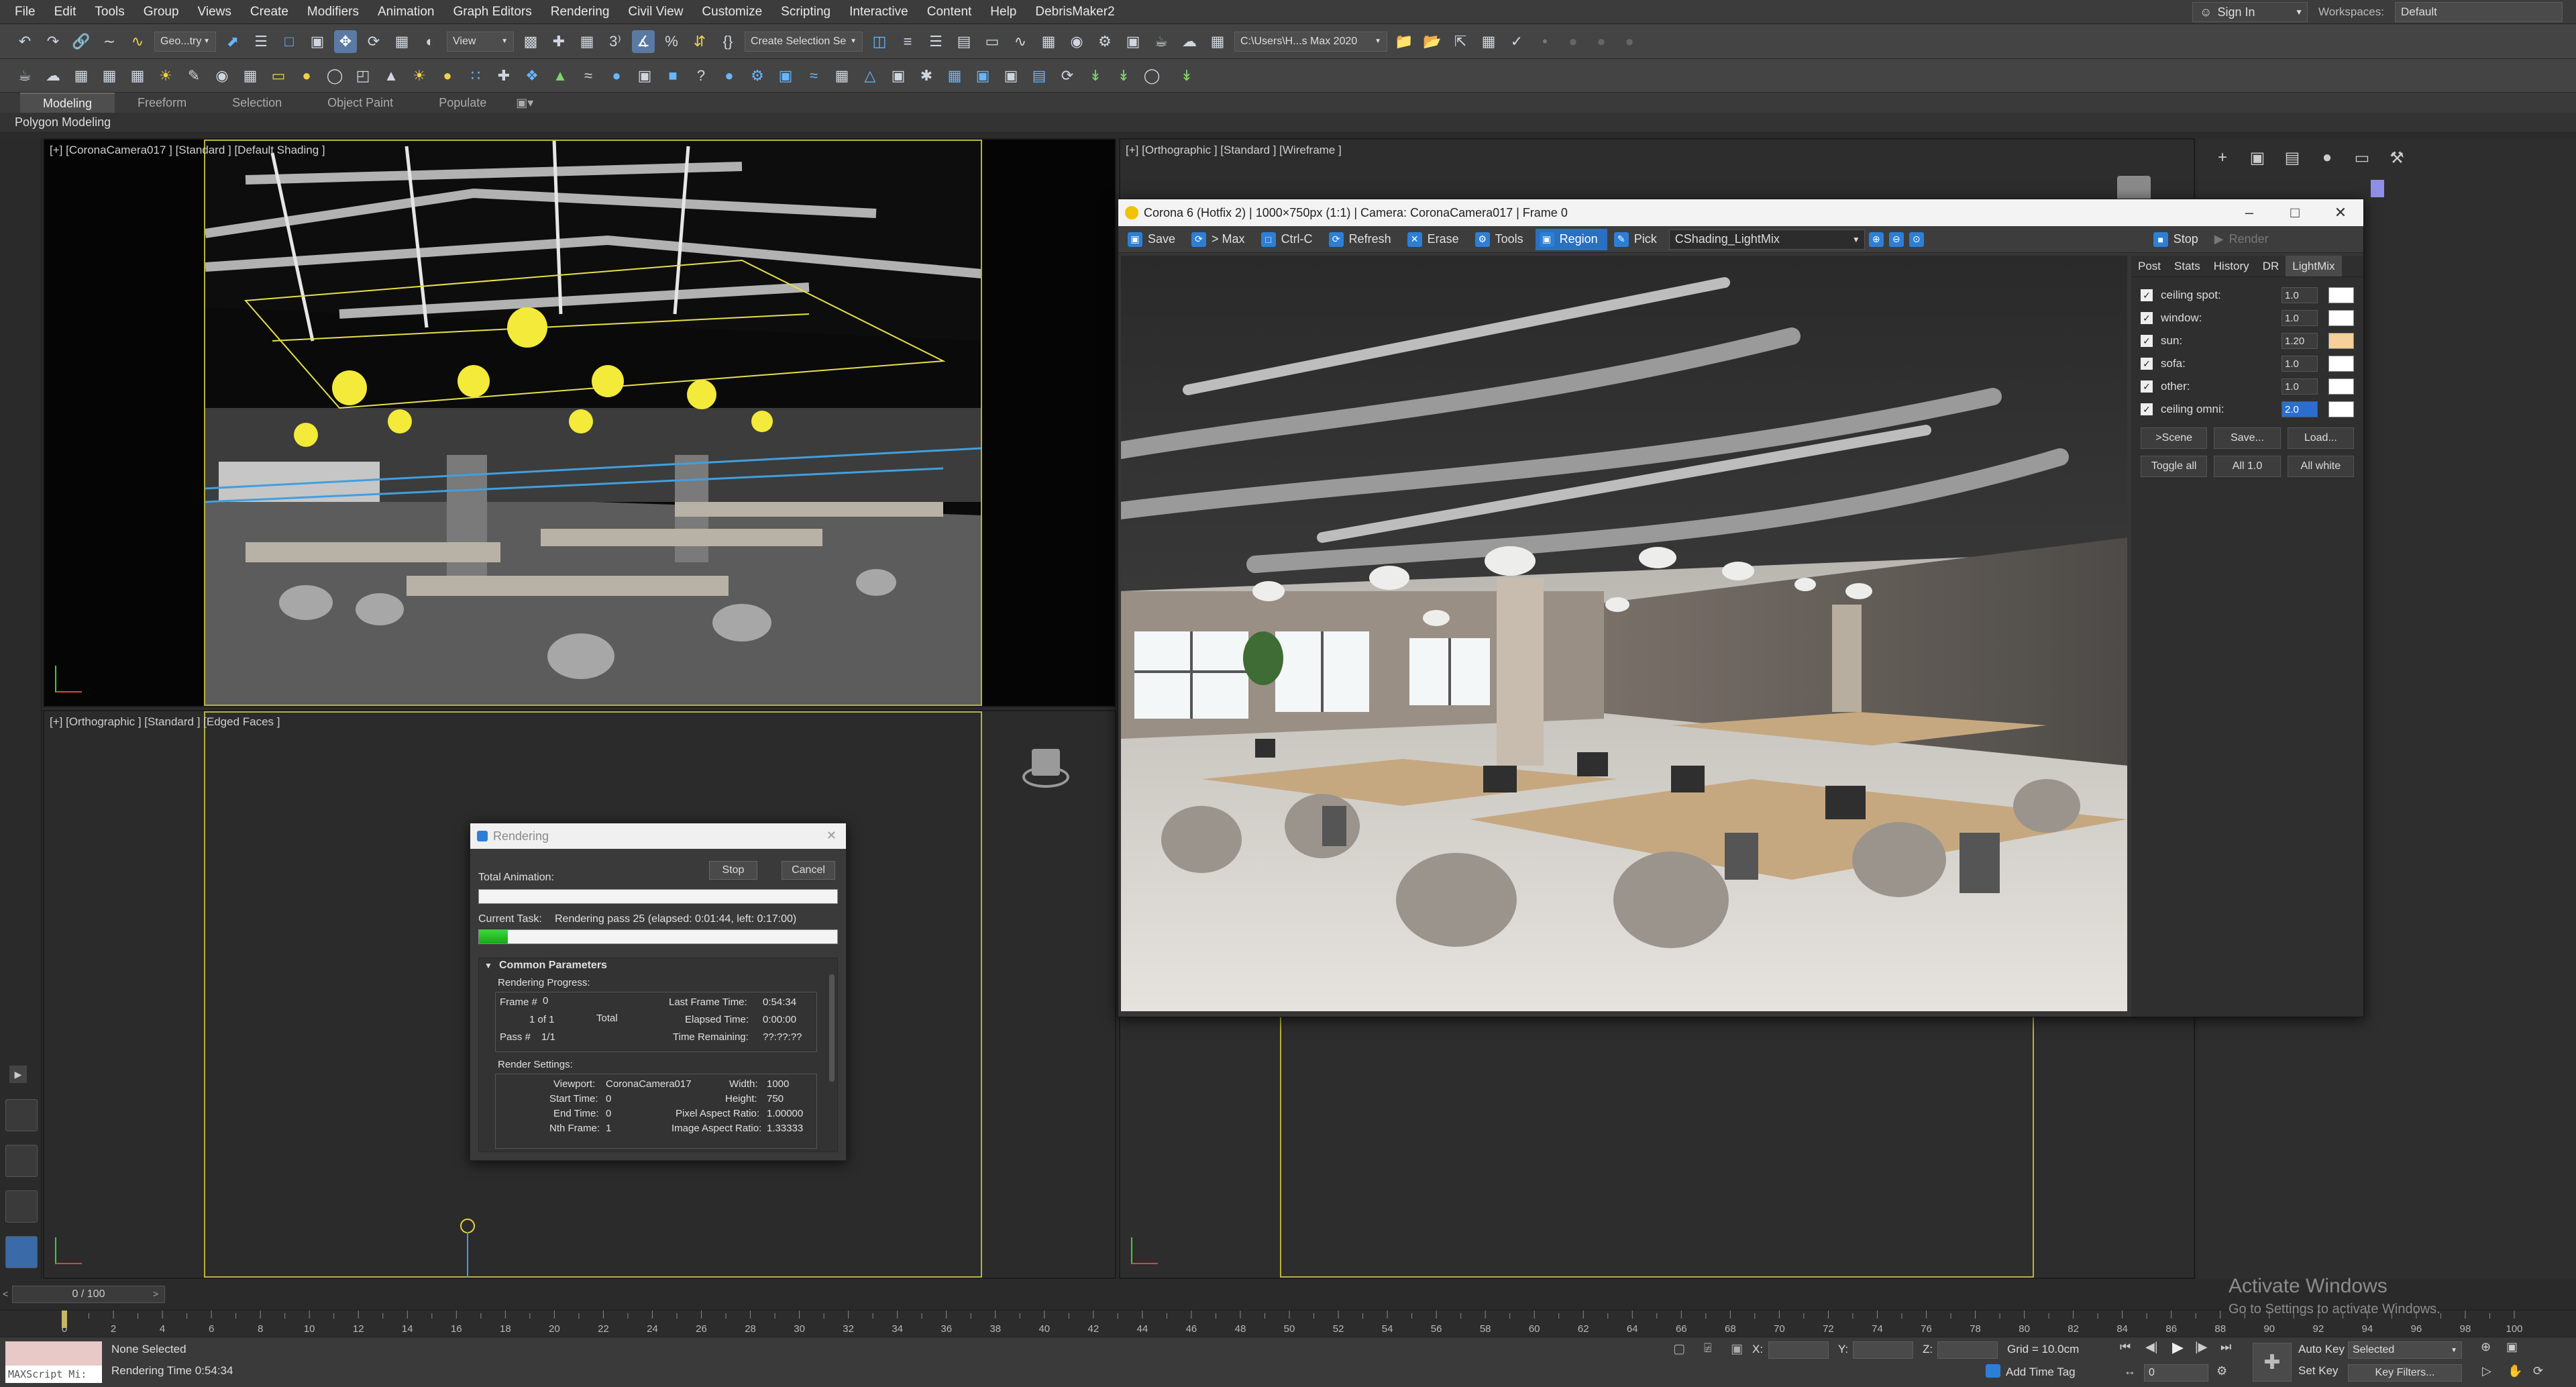  What do you see at coordinates (2178, 239) in the screenshot?
I see `vfb-stop-button: ■ Stop` at bounding box center [2178, 239].